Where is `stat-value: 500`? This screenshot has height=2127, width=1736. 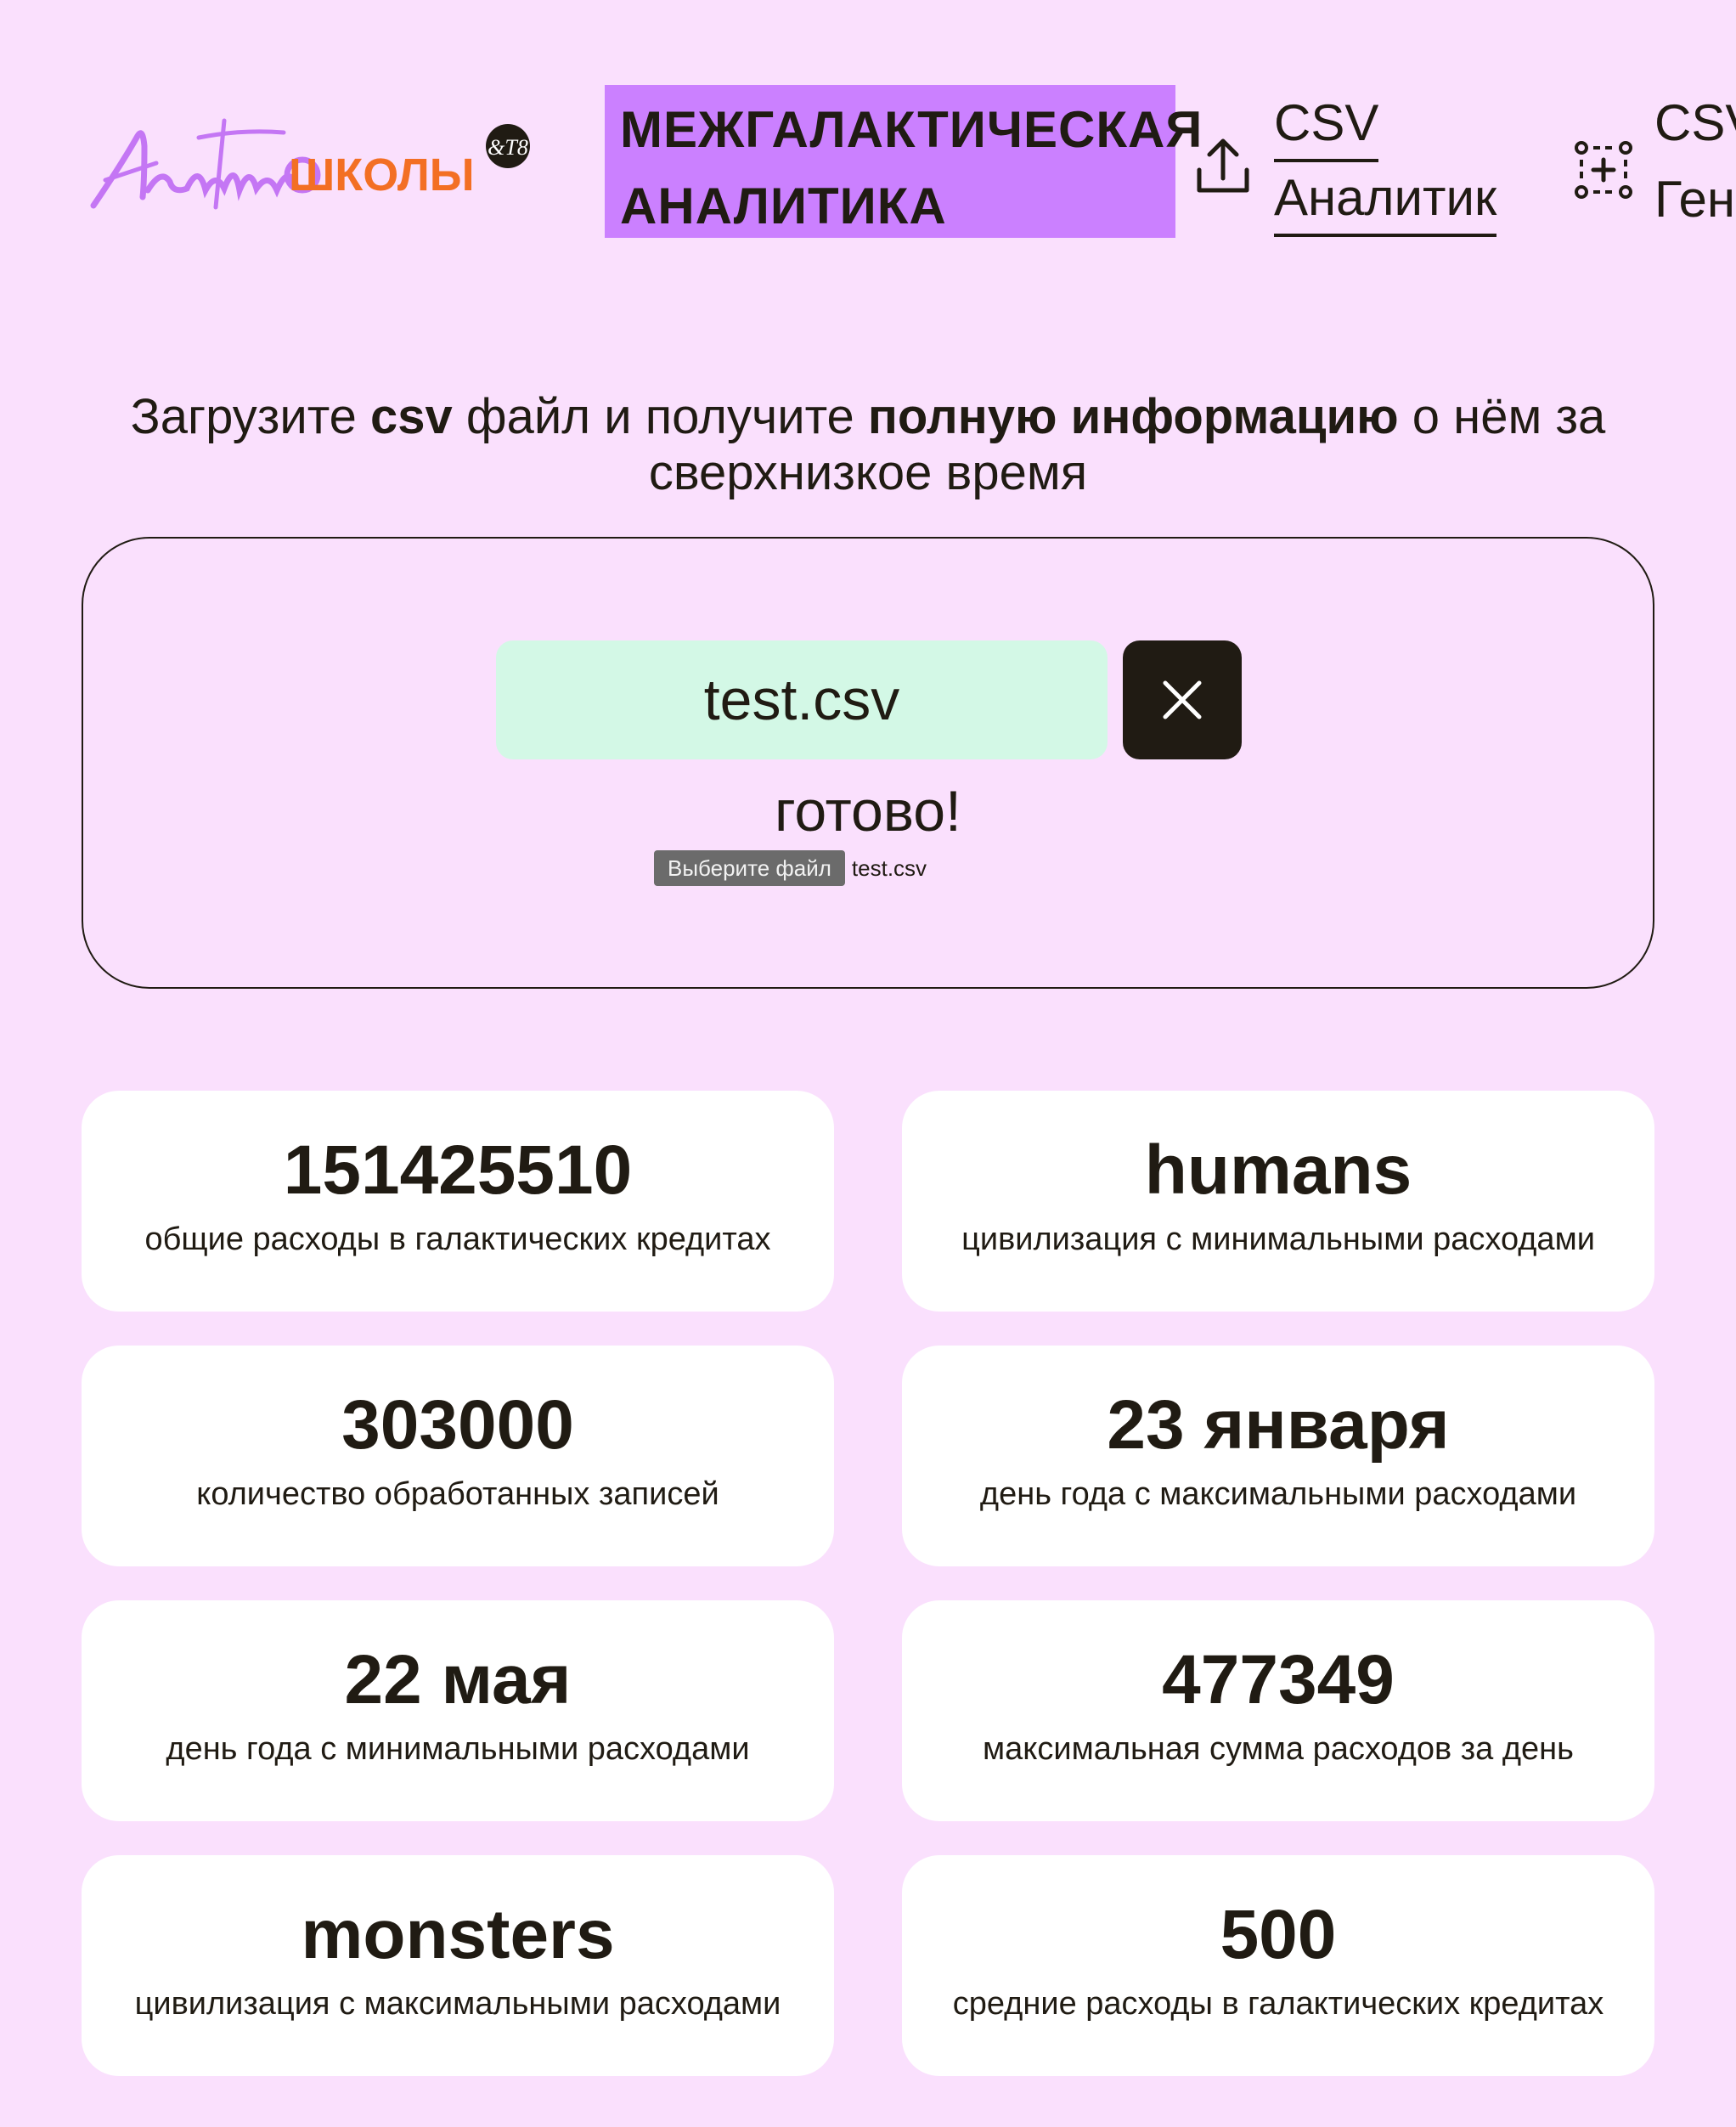
stat-value: 500 is located at coordinates (1278, 1934).